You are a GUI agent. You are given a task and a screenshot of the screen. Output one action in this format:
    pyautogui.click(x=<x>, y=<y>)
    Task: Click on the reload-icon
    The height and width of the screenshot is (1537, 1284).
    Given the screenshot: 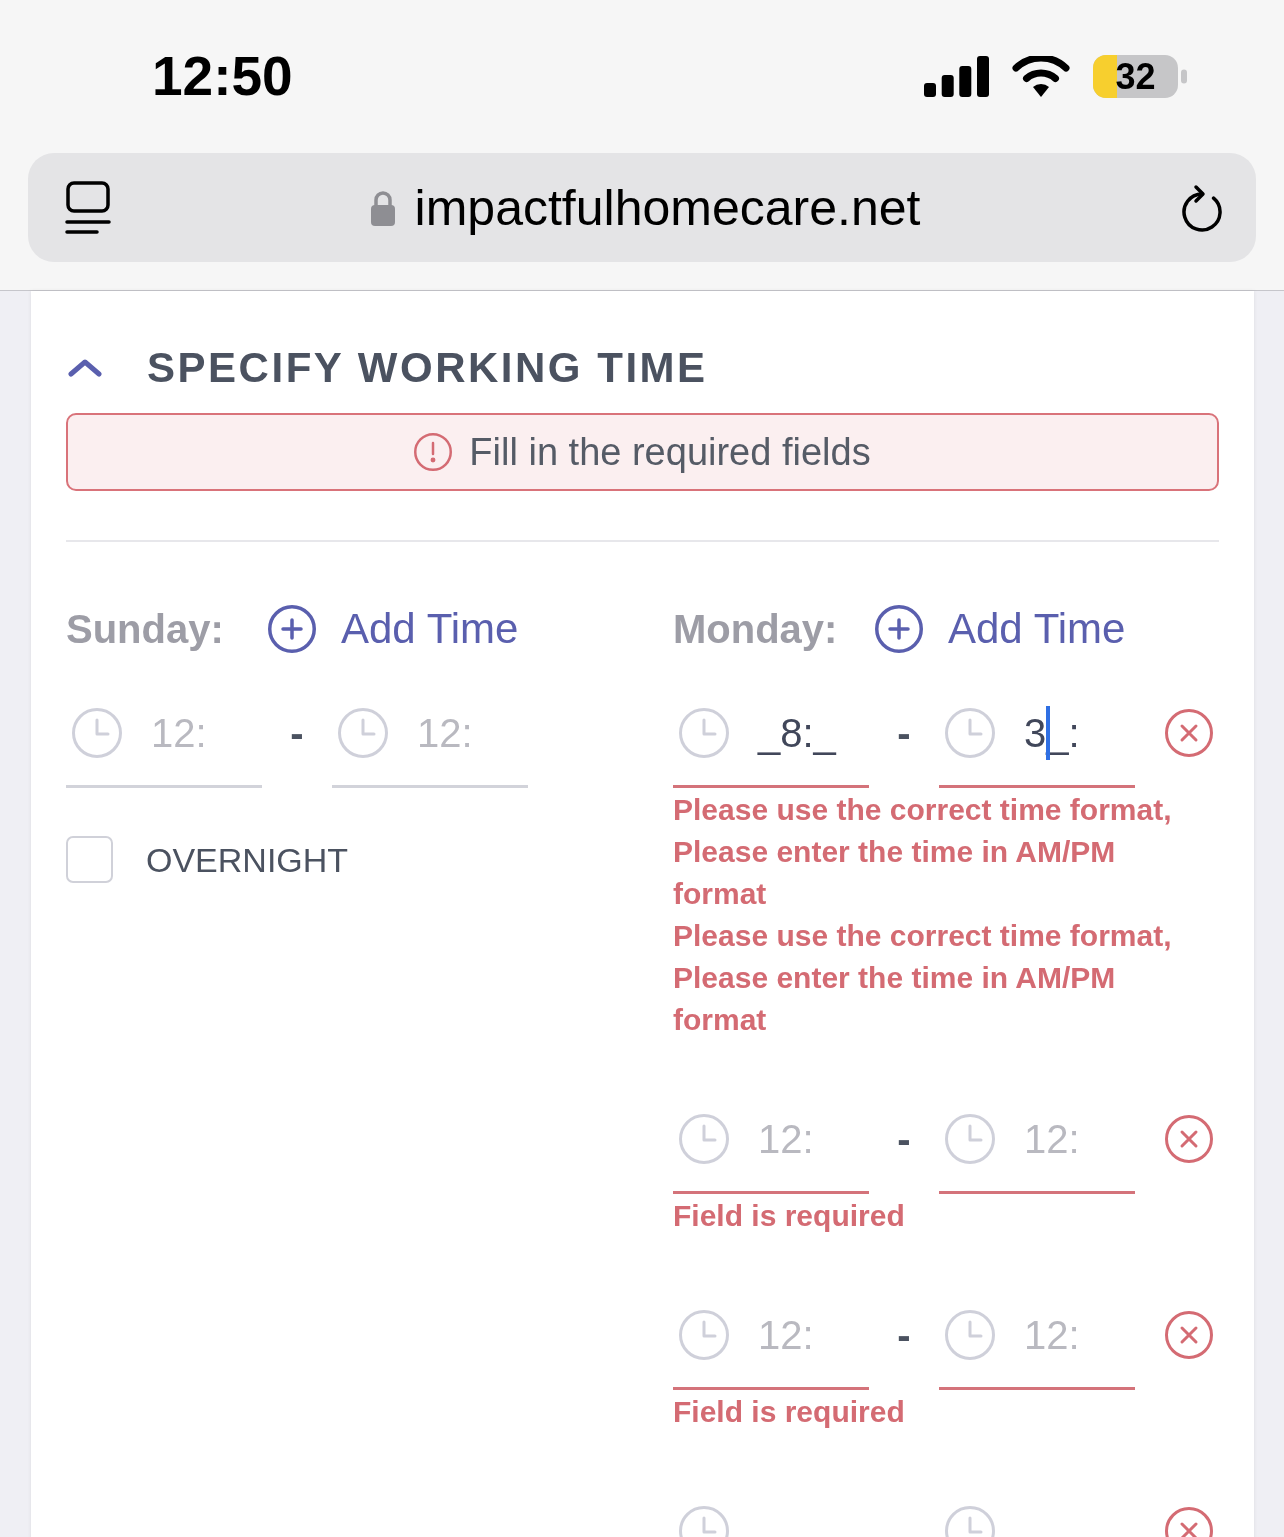 What is the action you would take?
    pyautogui.click(x=1202, y=207)
    